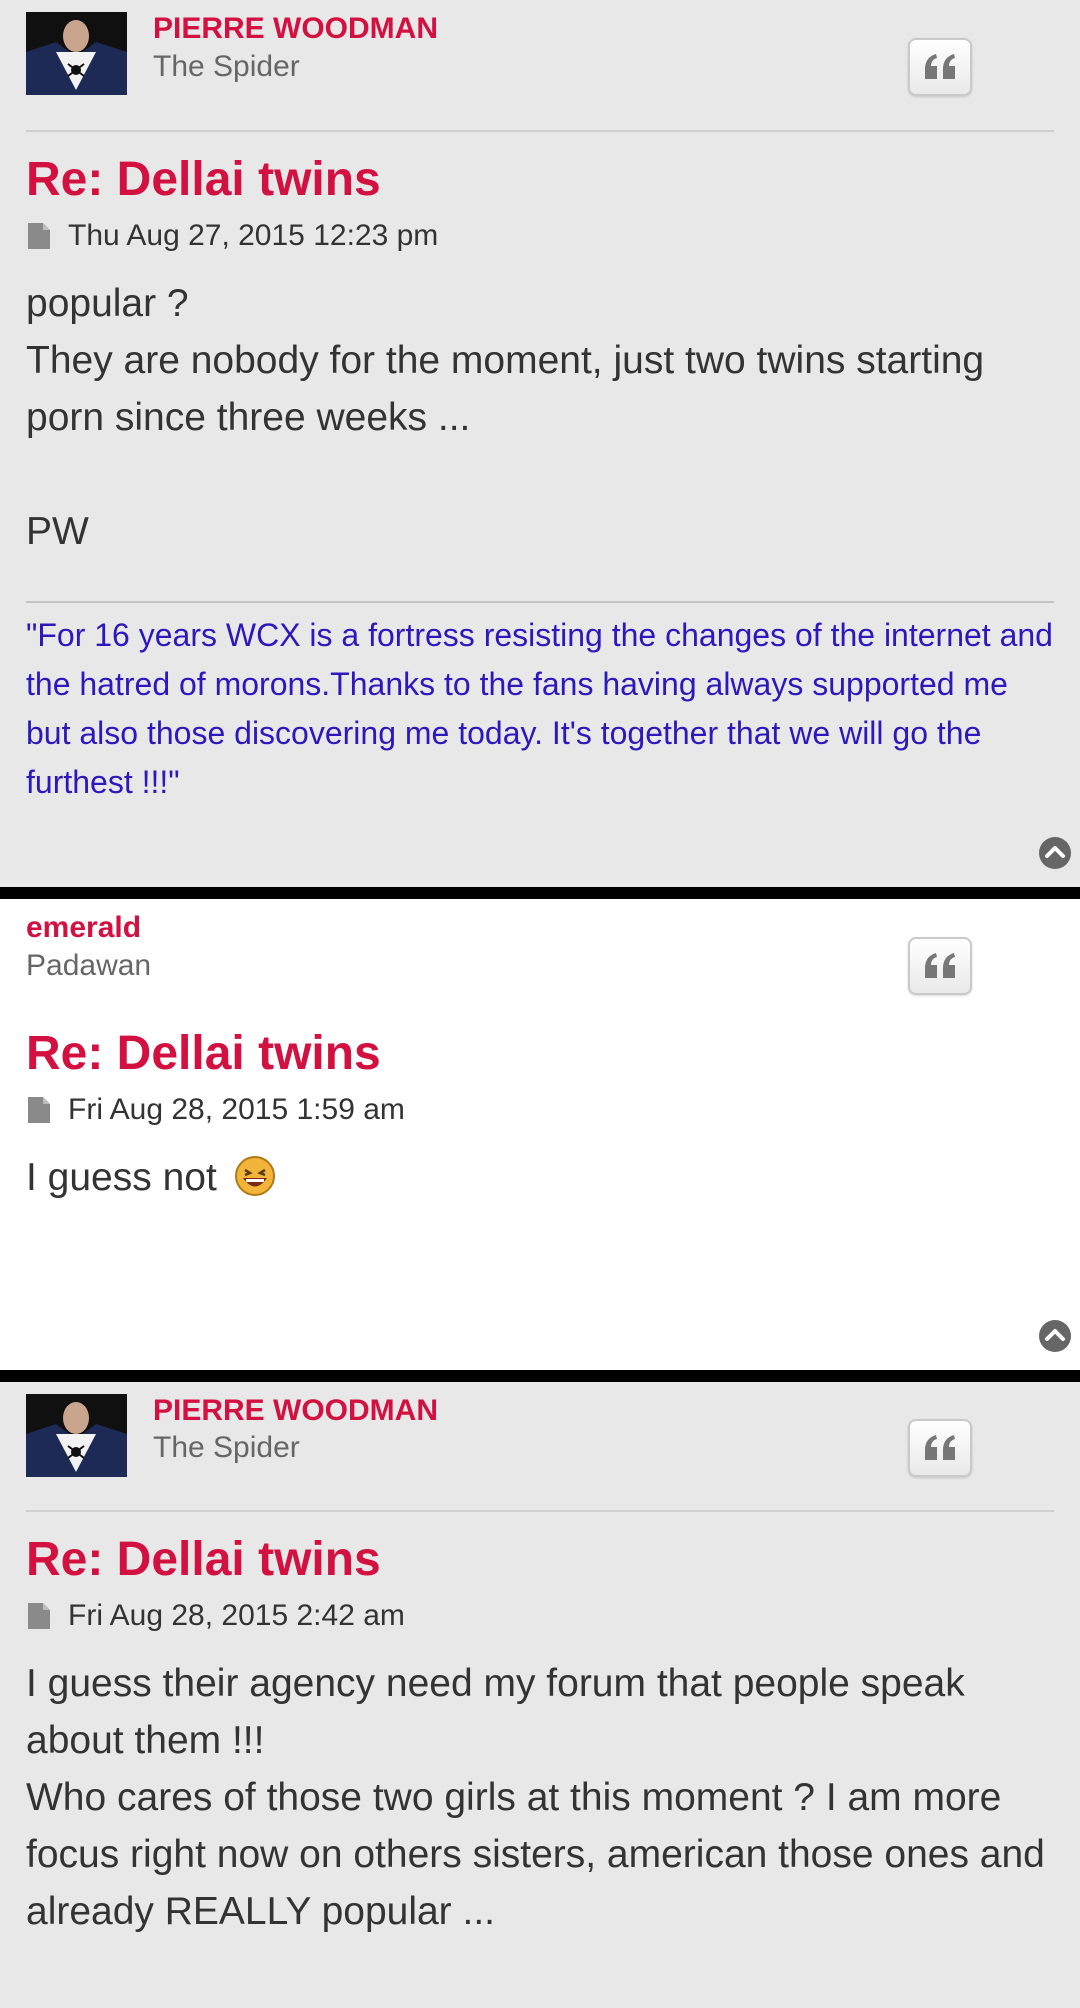  Describe the element at coordinates (540, 962) in the screenshot. I see `post-header: emerald Padawan` at that location.